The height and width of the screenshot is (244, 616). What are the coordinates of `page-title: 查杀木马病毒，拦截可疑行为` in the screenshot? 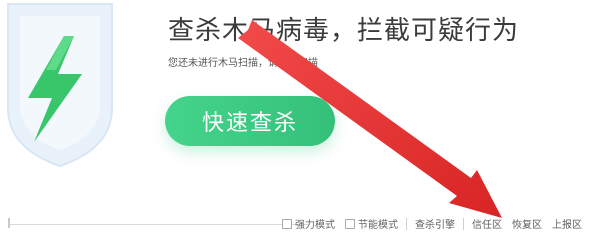 It's located at (344, 31).